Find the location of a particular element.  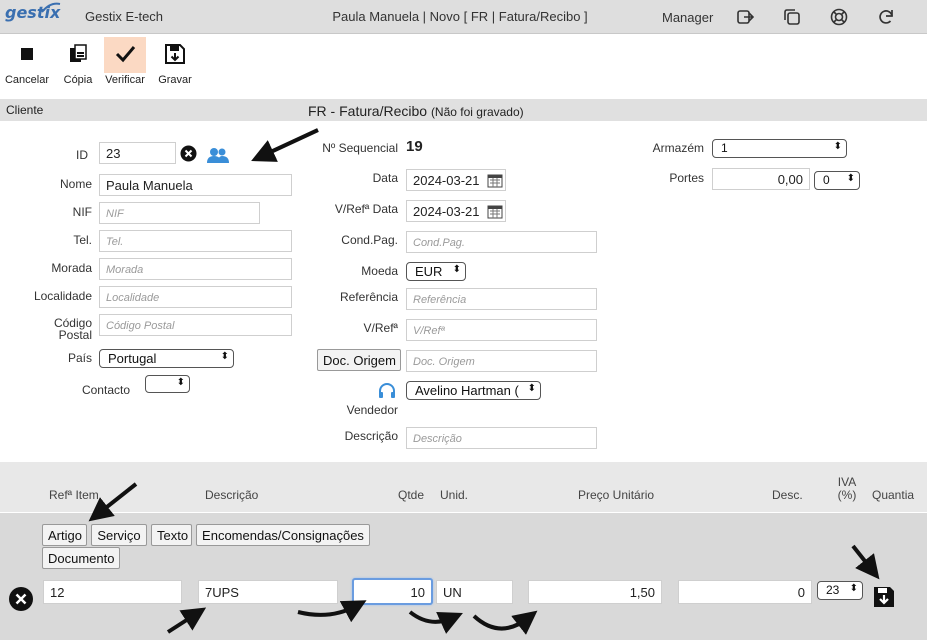

col-description: Descrição is located at coordinates (232, 495).